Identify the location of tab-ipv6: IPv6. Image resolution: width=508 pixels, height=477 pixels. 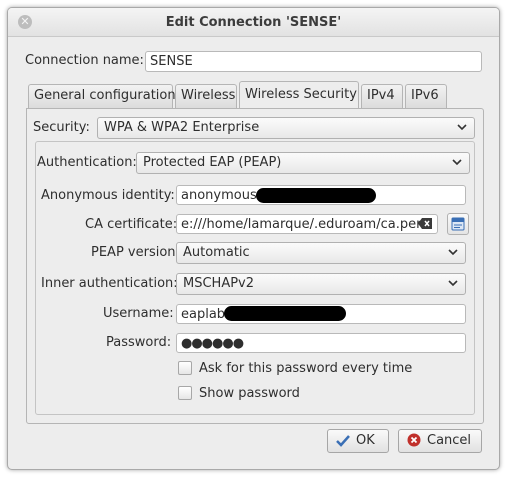
(426, 96).